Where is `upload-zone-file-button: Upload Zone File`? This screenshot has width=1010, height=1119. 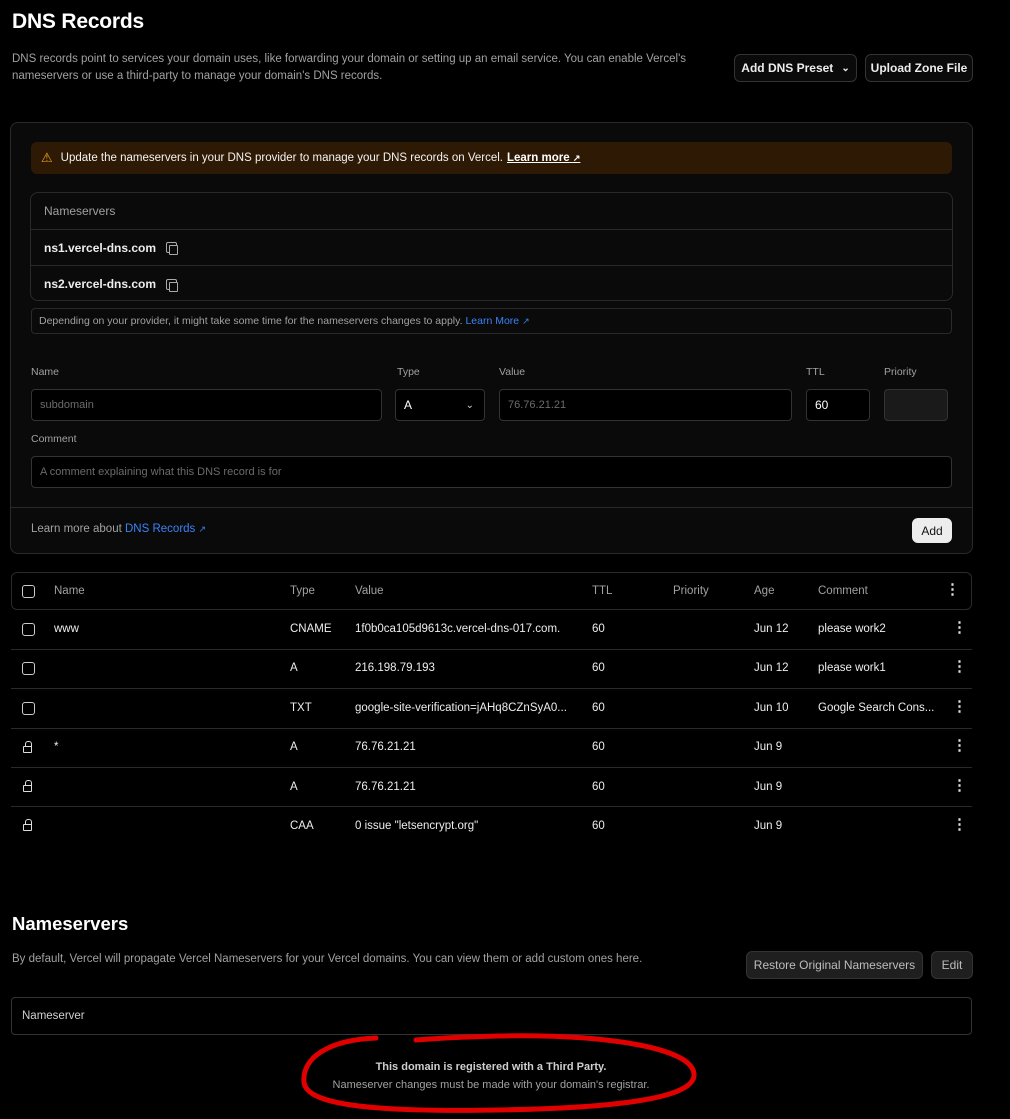 upload-zone-file-button: Upload Zone File is located at coordinates (919, 68).